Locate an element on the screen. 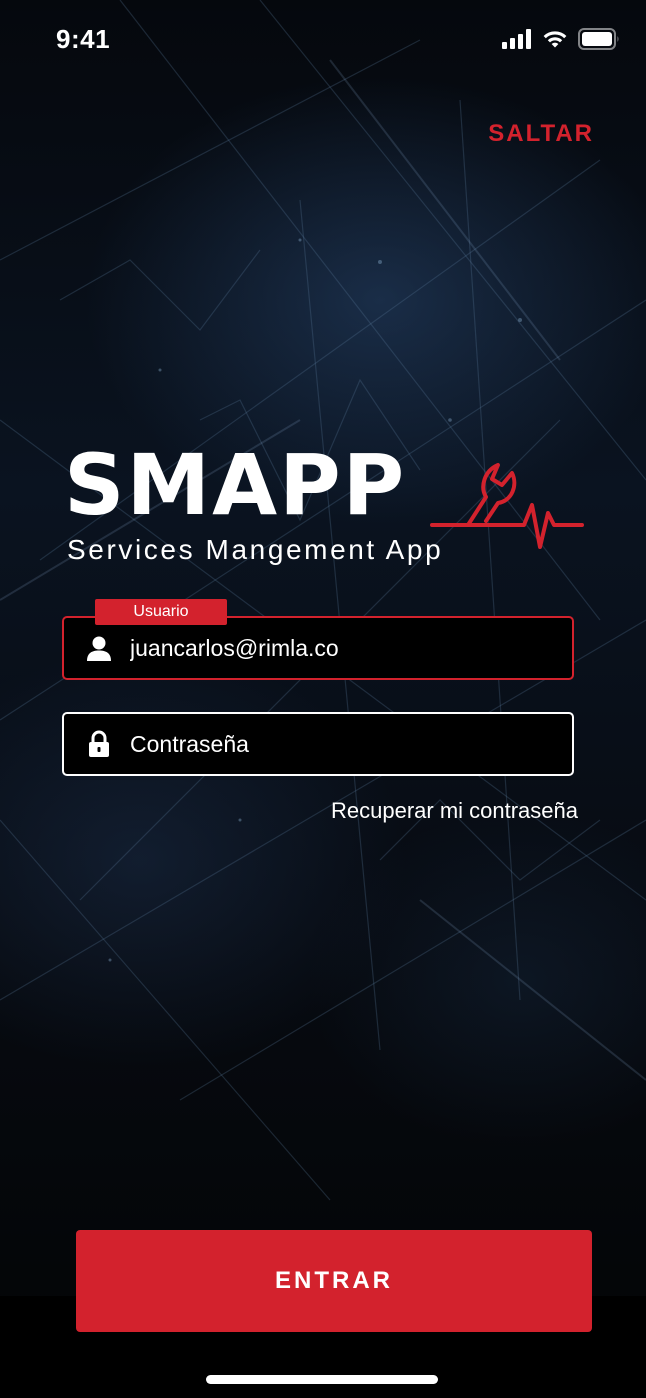 The image size is (646, 1398). logo-tagline: Services Mangement App is located at coordinates (255, 549).